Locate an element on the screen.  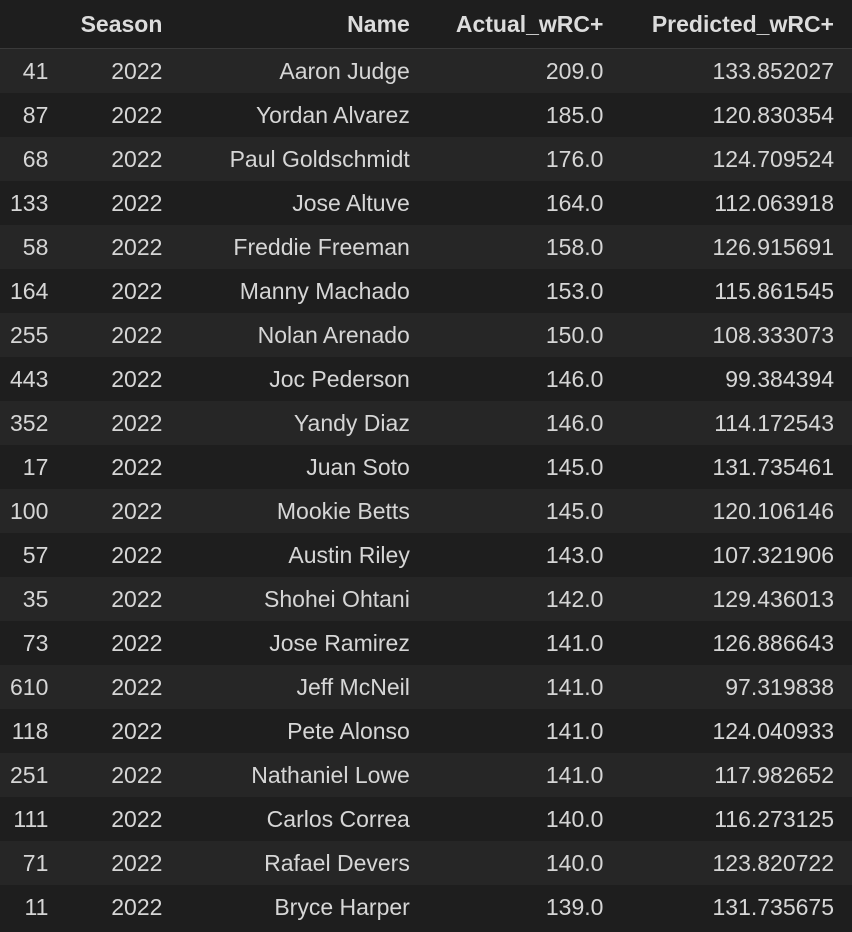
actual-wrc-cell: 150.0 is located at coordinates (520, 335).